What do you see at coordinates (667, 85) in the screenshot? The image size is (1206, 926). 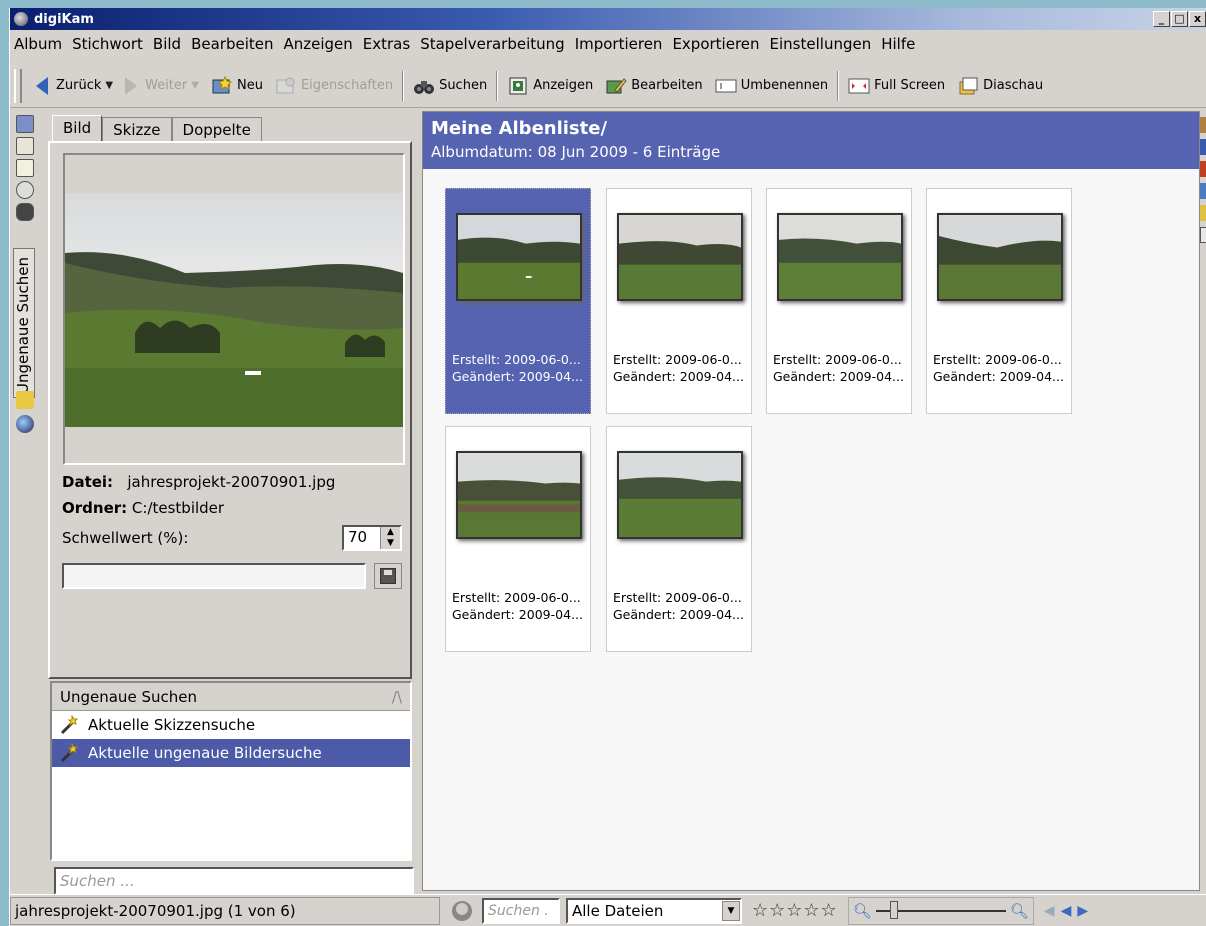 I see `edit-label: Bearbeiten` at bounding box center [667, 85].